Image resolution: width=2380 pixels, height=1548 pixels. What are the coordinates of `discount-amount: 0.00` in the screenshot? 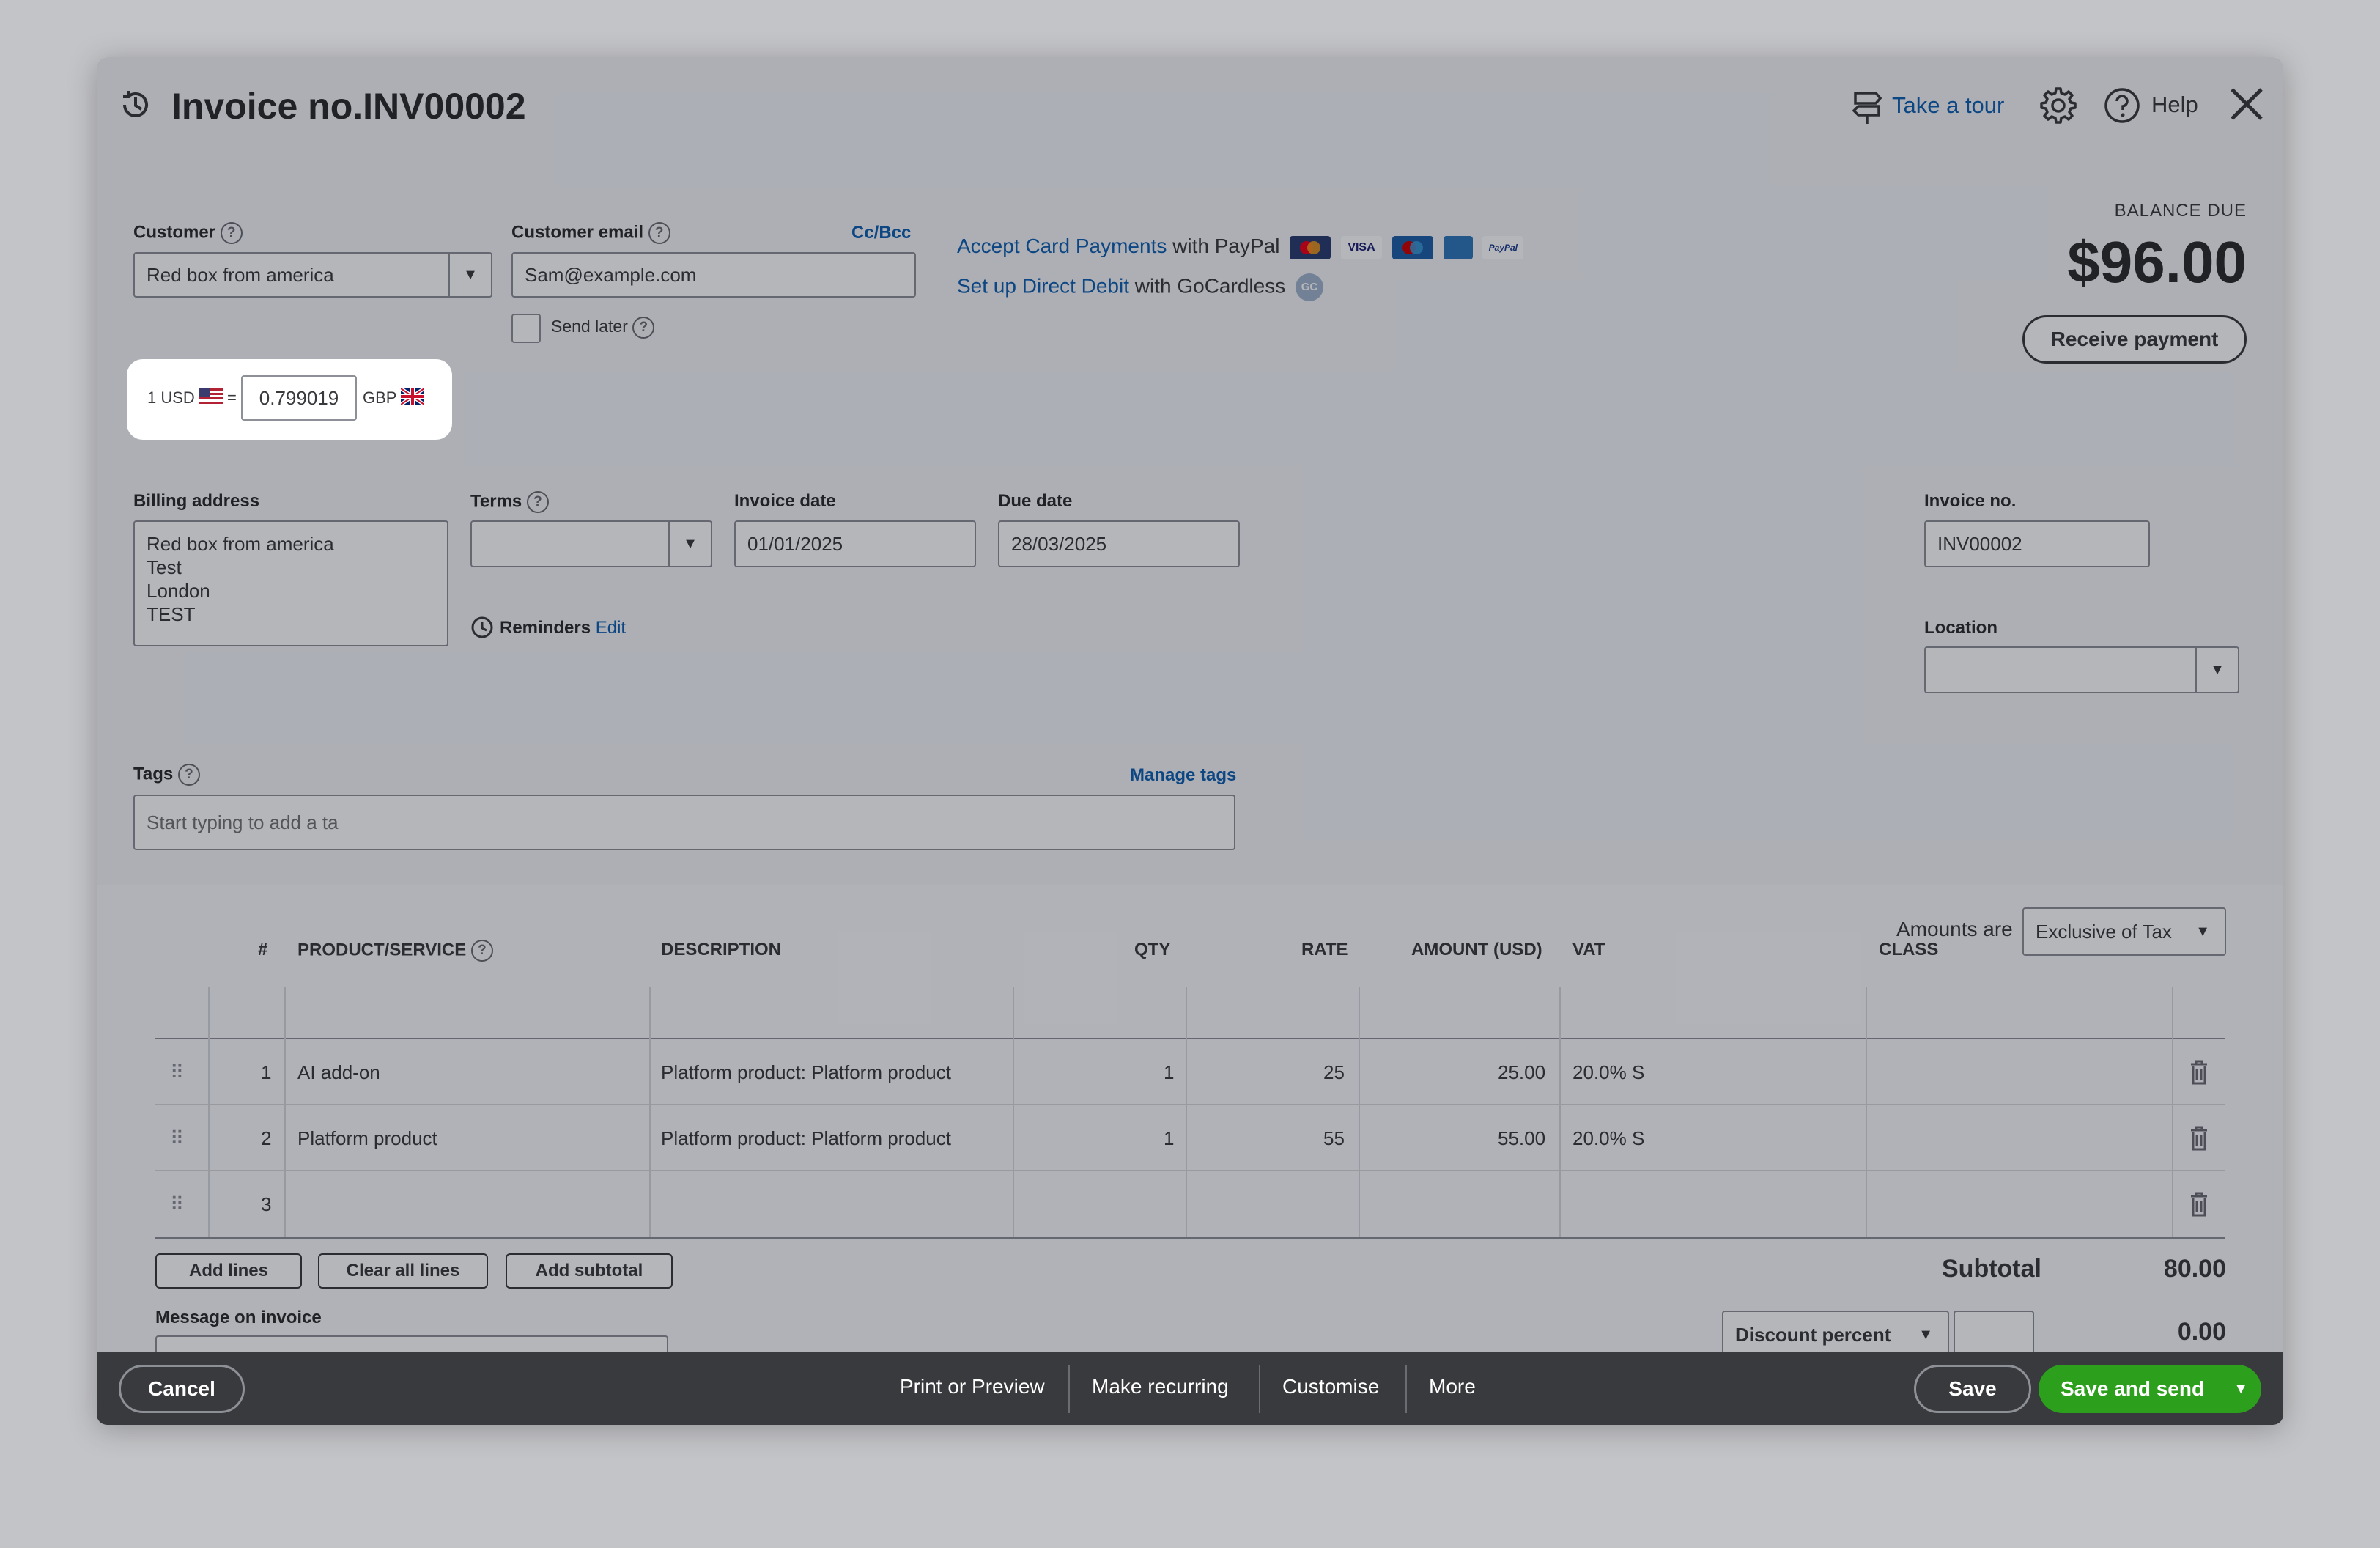 It's located at (2201, 1332).